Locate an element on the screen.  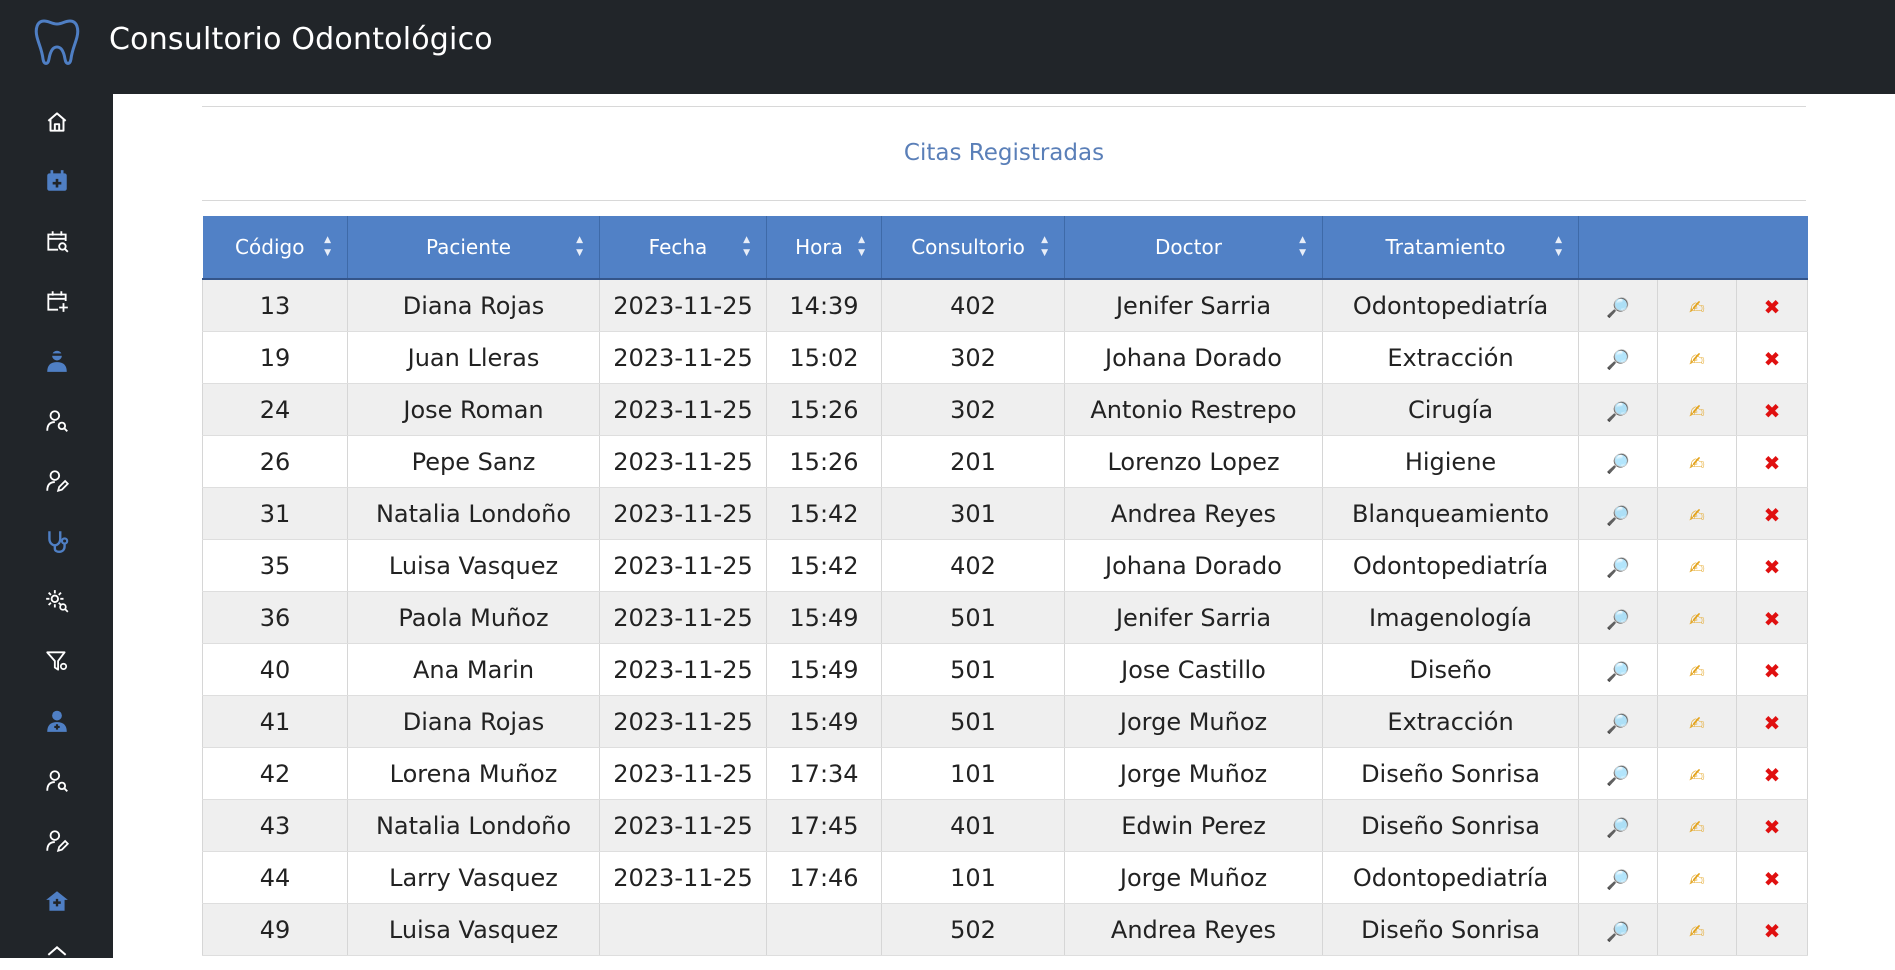
sidebar-item-home is located at coordinates (57, 122).